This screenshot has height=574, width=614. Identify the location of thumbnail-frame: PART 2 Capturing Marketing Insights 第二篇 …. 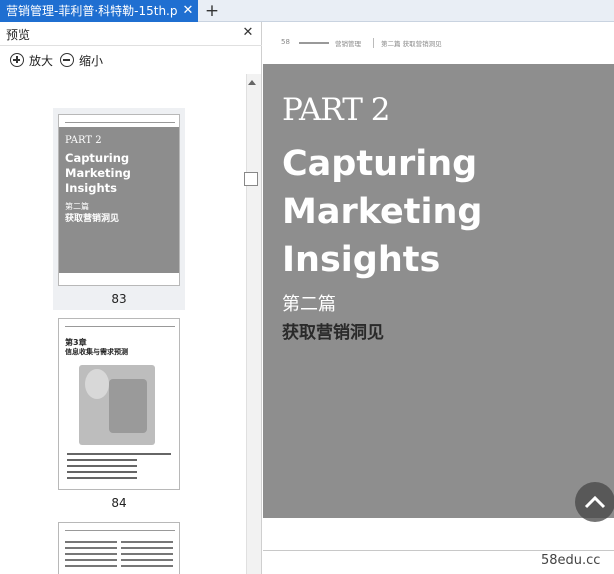
(119, 200).